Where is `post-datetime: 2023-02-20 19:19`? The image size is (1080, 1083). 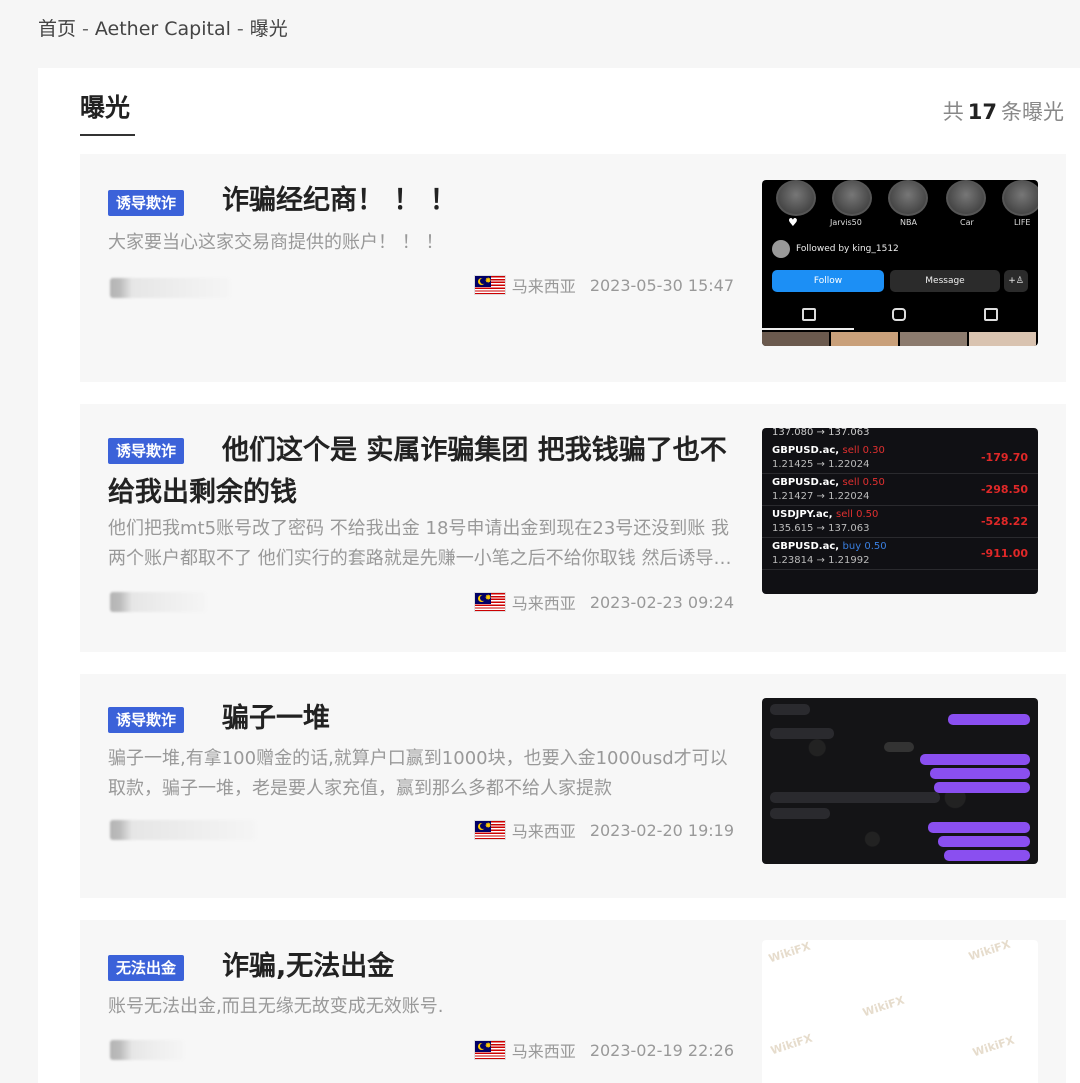
post-datetime: 2023-02-20 19:19 is located at coordinates (661, 830).